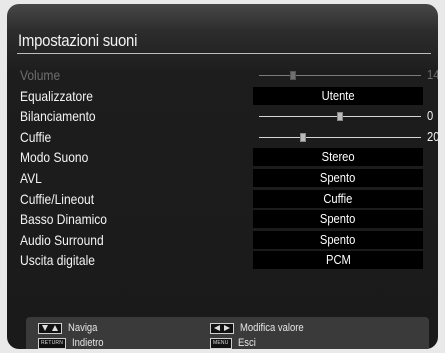 The image size is (445, 353). What do you see at coordinates (56, 96) in the screenshot?
I see `setting-label: Equalizzatore` at bounding box center [56, 96].